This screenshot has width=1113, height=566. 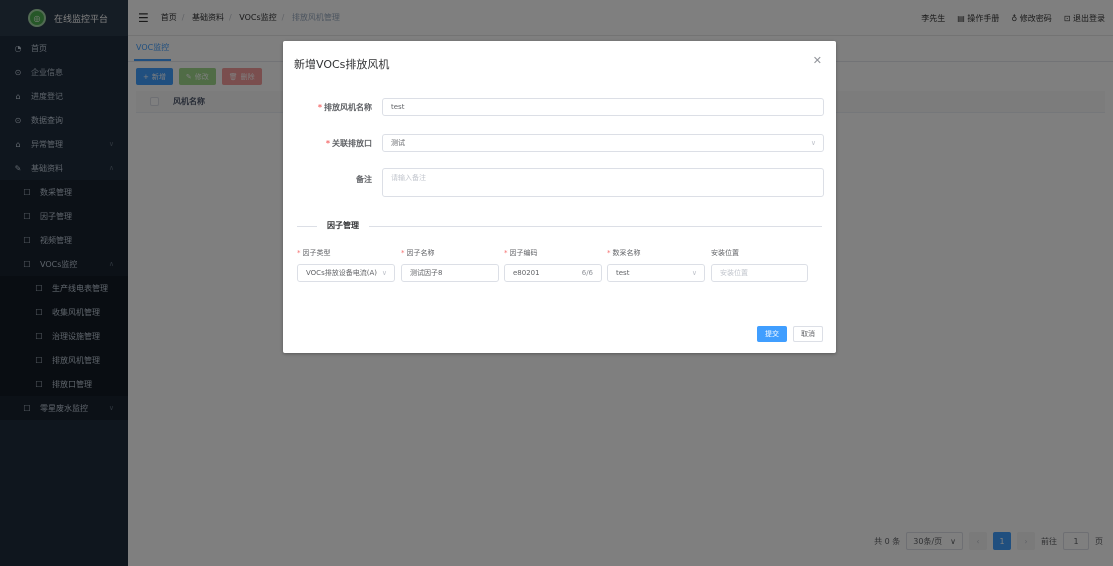 What do you see at coordinates (559, 226) in the screenshot?
I see `section-divider` at bounding box center [559, 226].